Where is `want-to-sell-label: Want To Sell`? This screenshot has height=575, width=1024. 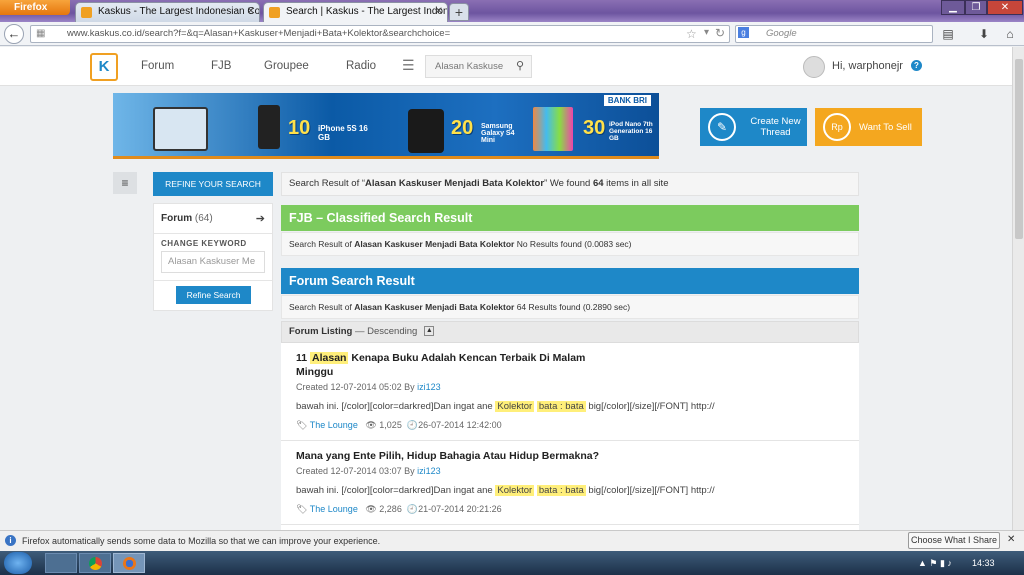
want-to-sell-label: Want To Sell is located at coordinates (885, 127).